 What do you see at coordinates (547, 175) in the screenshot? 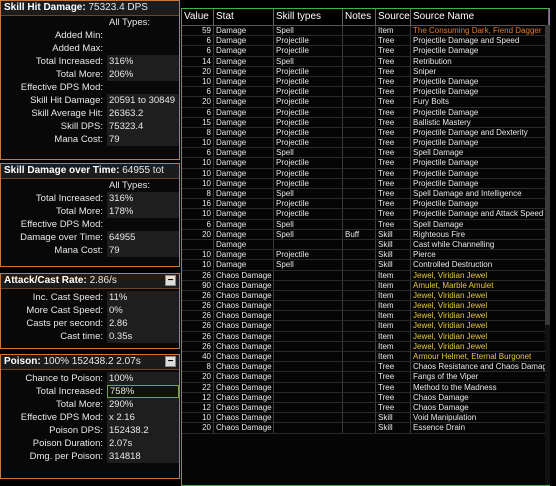
I see `scrollbar-thumb` at bounding box center [547, 175].